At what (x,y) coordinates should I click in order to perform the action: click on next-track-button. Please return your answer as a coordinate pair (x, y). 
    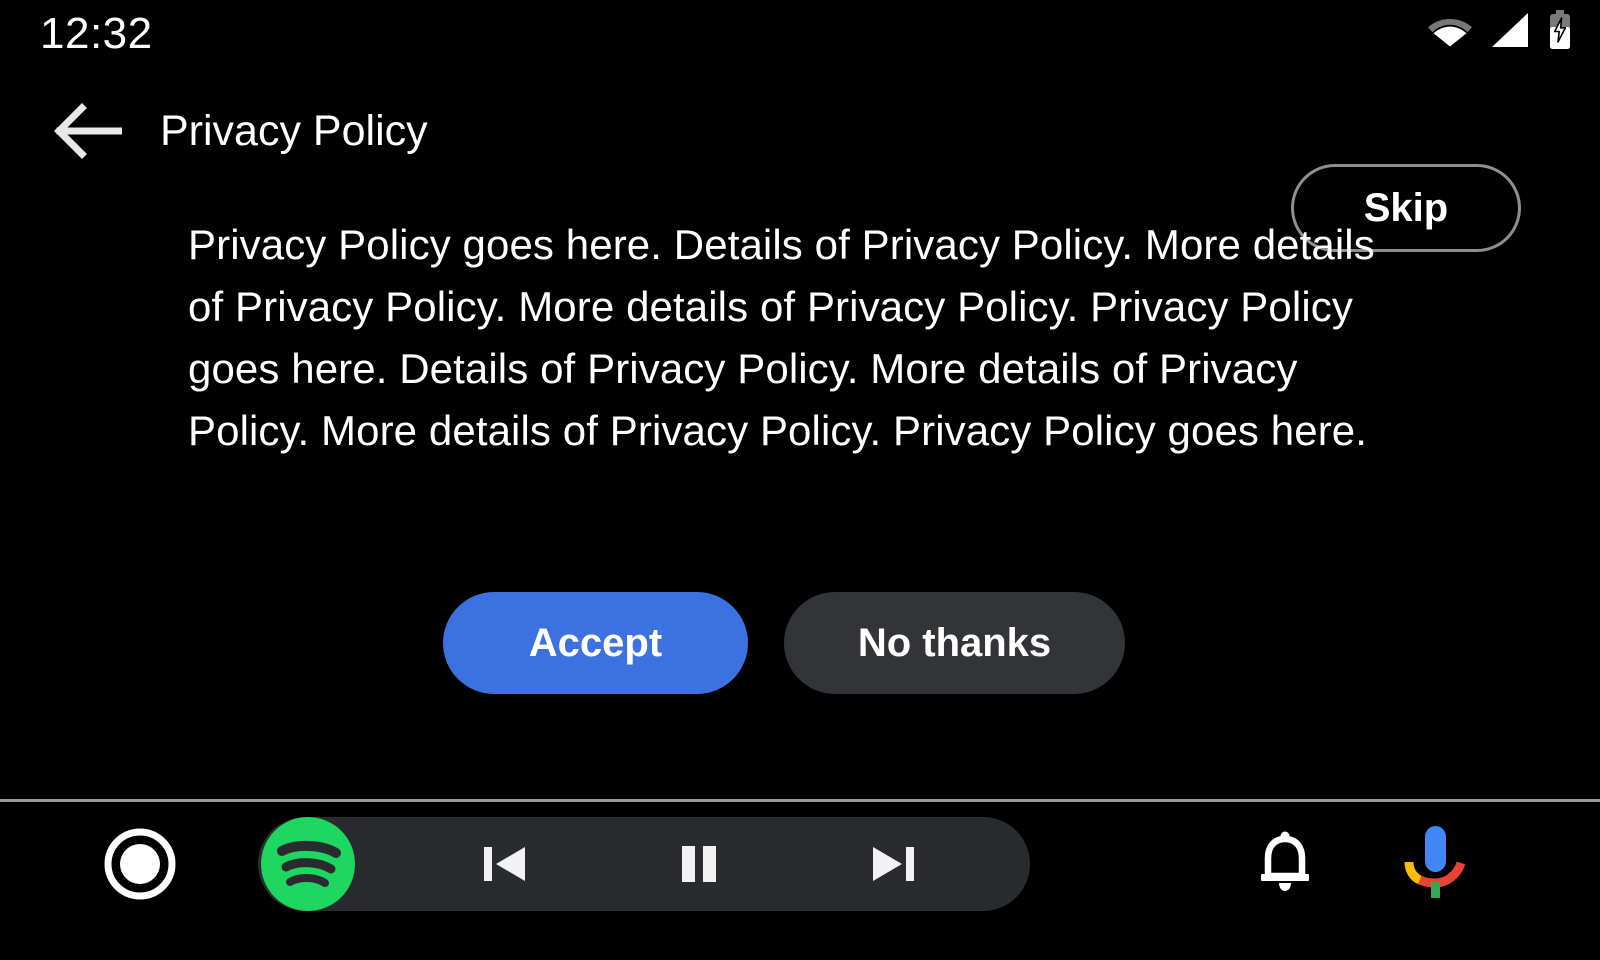
    Looking at the image, I should click on (893, 864).